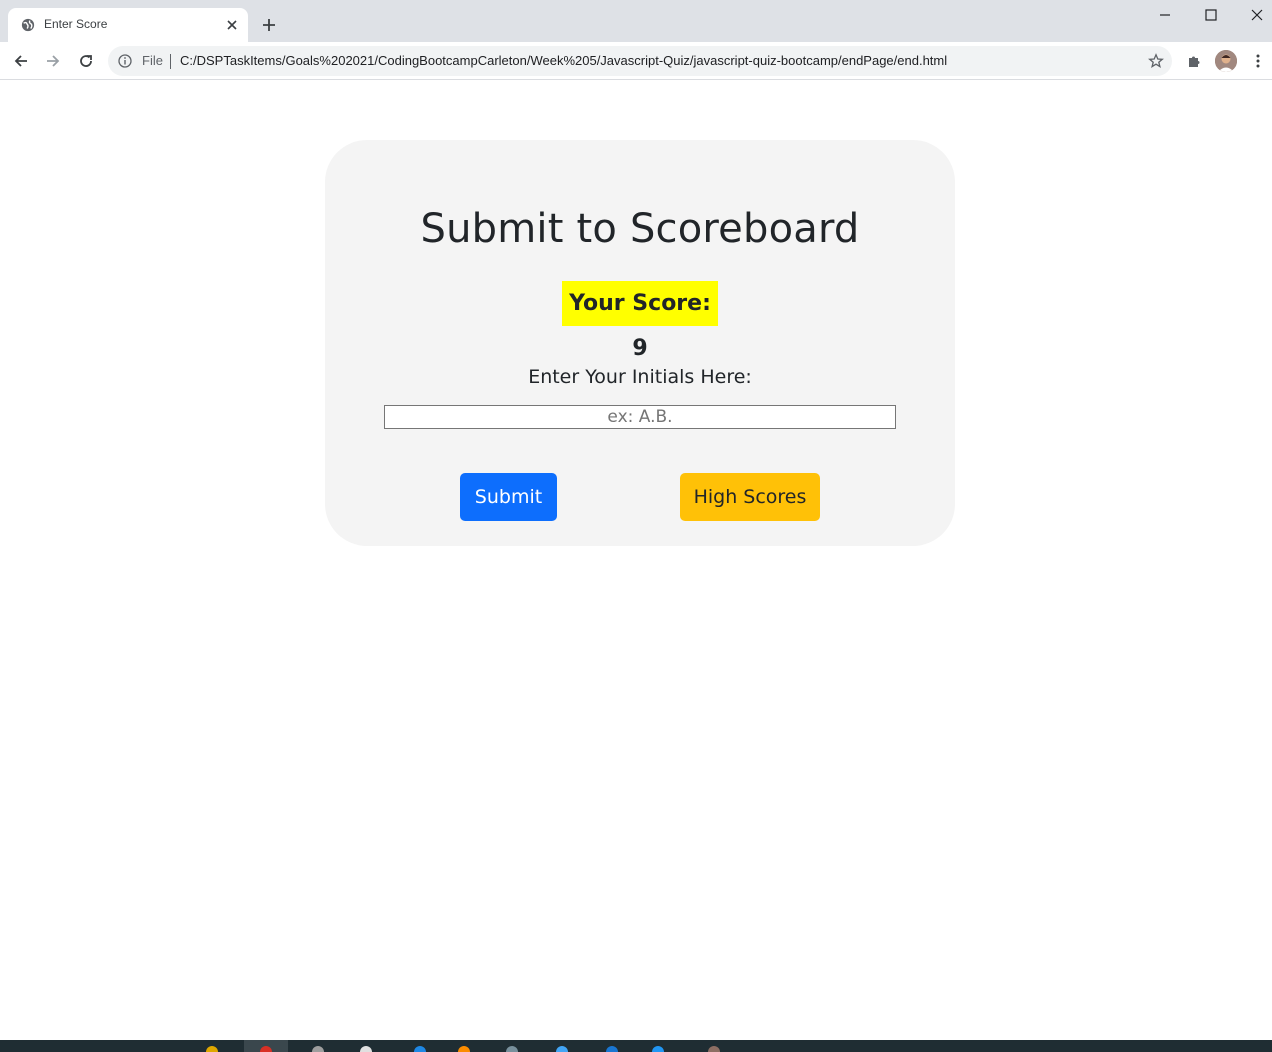 The width and height of the screenshot is (1272, 1052). I want to click on score-display: Your Score: 9, so click(640, 321).